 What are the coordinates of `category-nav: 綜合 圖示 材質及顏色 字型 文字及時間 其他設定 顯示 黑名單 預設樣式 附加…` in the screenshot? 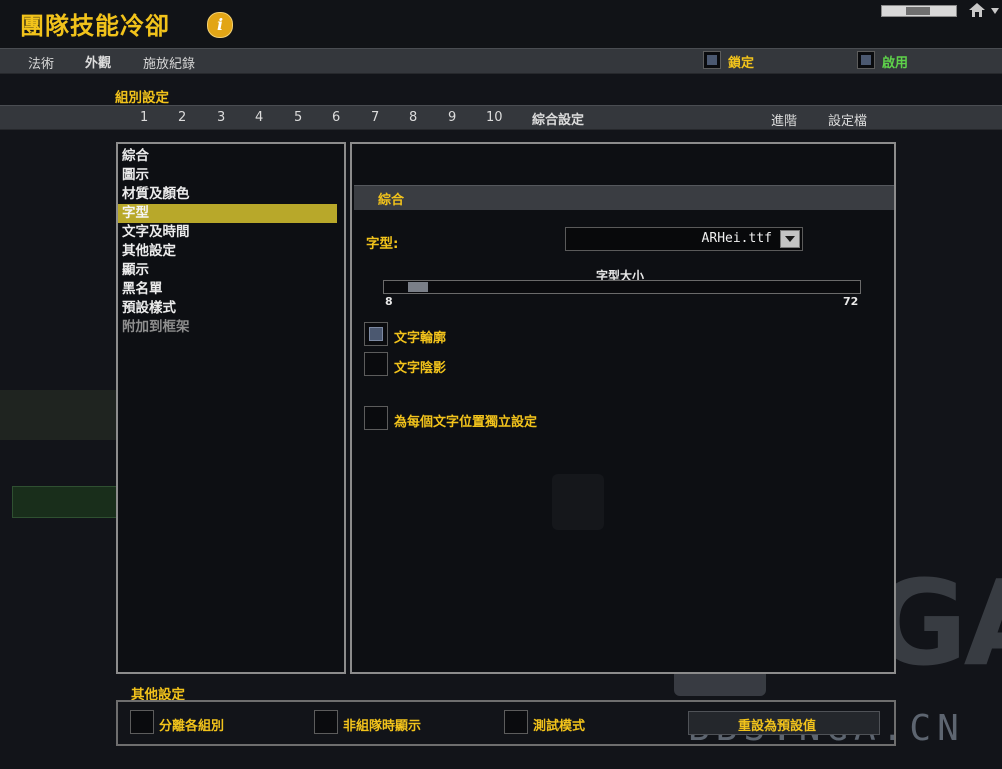 It's located at (231, 240).